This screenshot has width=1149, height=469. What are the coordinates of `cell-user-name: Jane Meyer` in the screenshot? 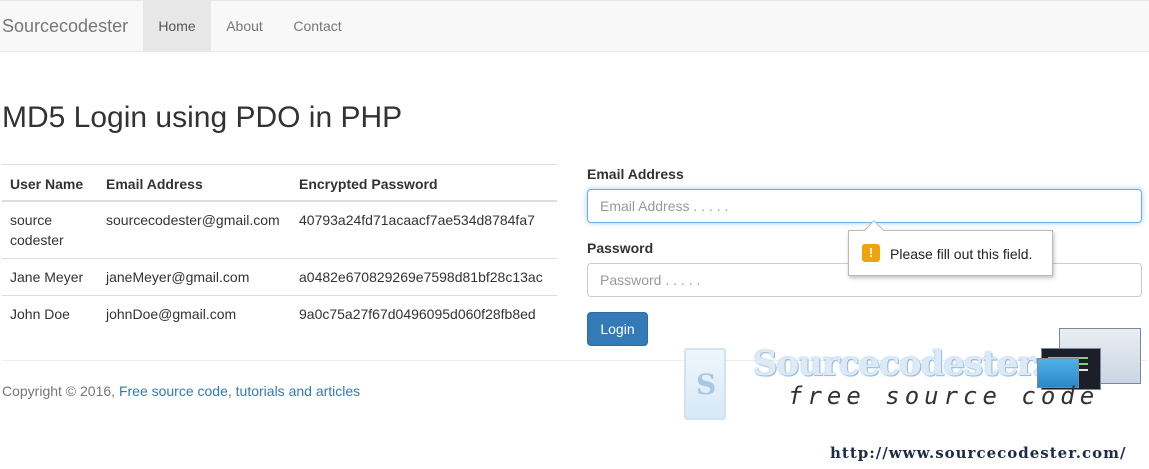 It's located at (50, 277).